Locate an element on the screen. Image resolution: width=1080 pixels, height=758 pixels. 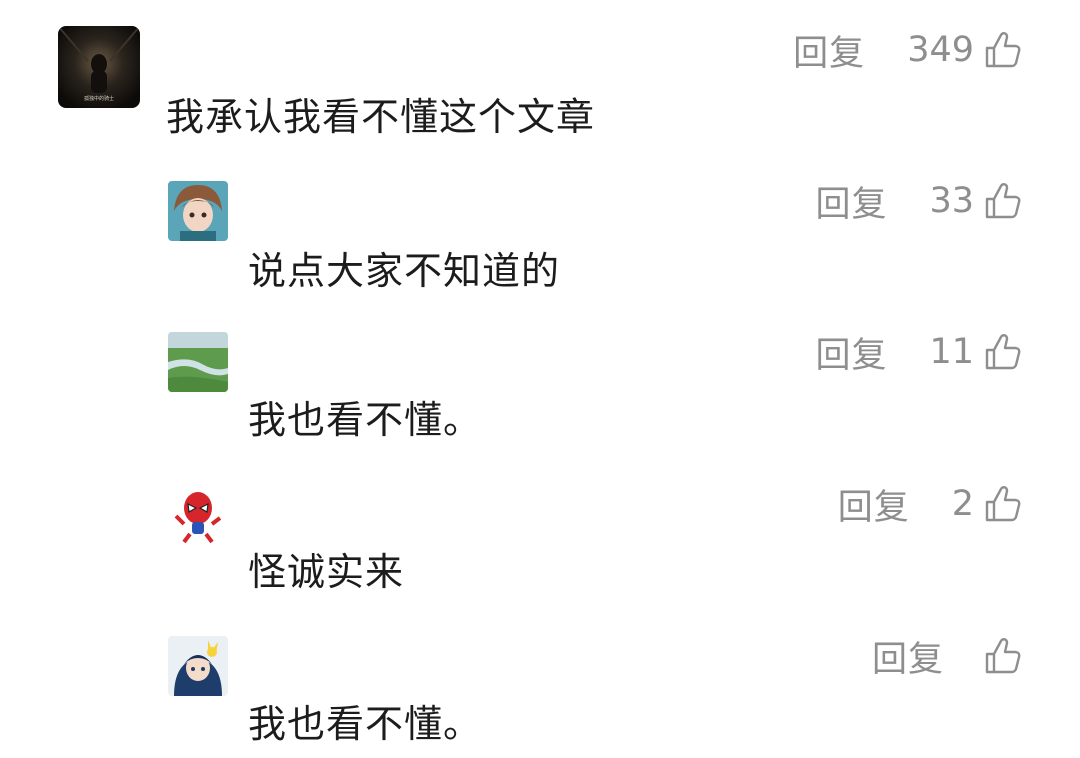
avatar: 孤独中的骑士 is located at coordinates (99, 67).